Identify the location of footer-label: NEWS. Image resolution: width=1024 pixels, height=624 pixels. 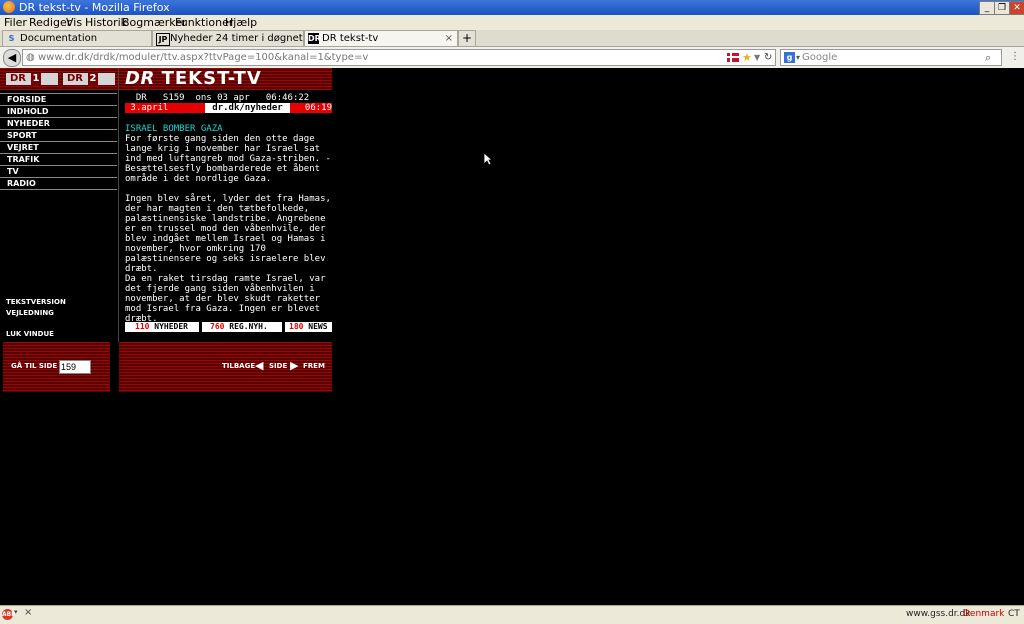
(318, 326).